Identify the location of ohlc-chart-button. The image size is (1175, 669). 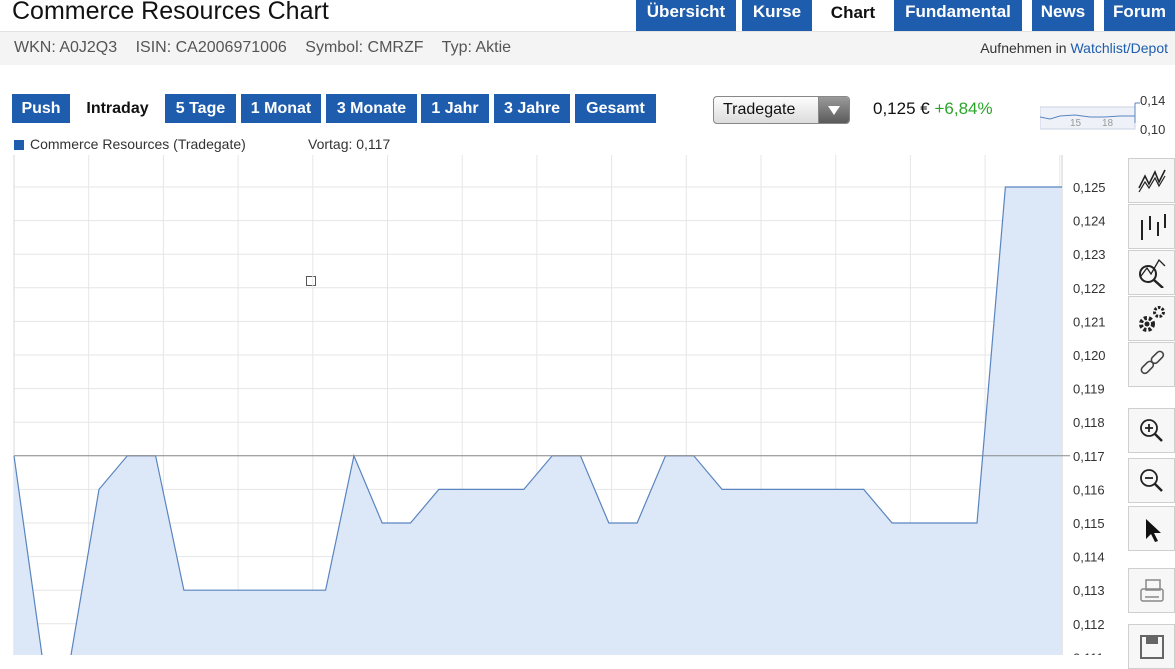
(1151, 226).